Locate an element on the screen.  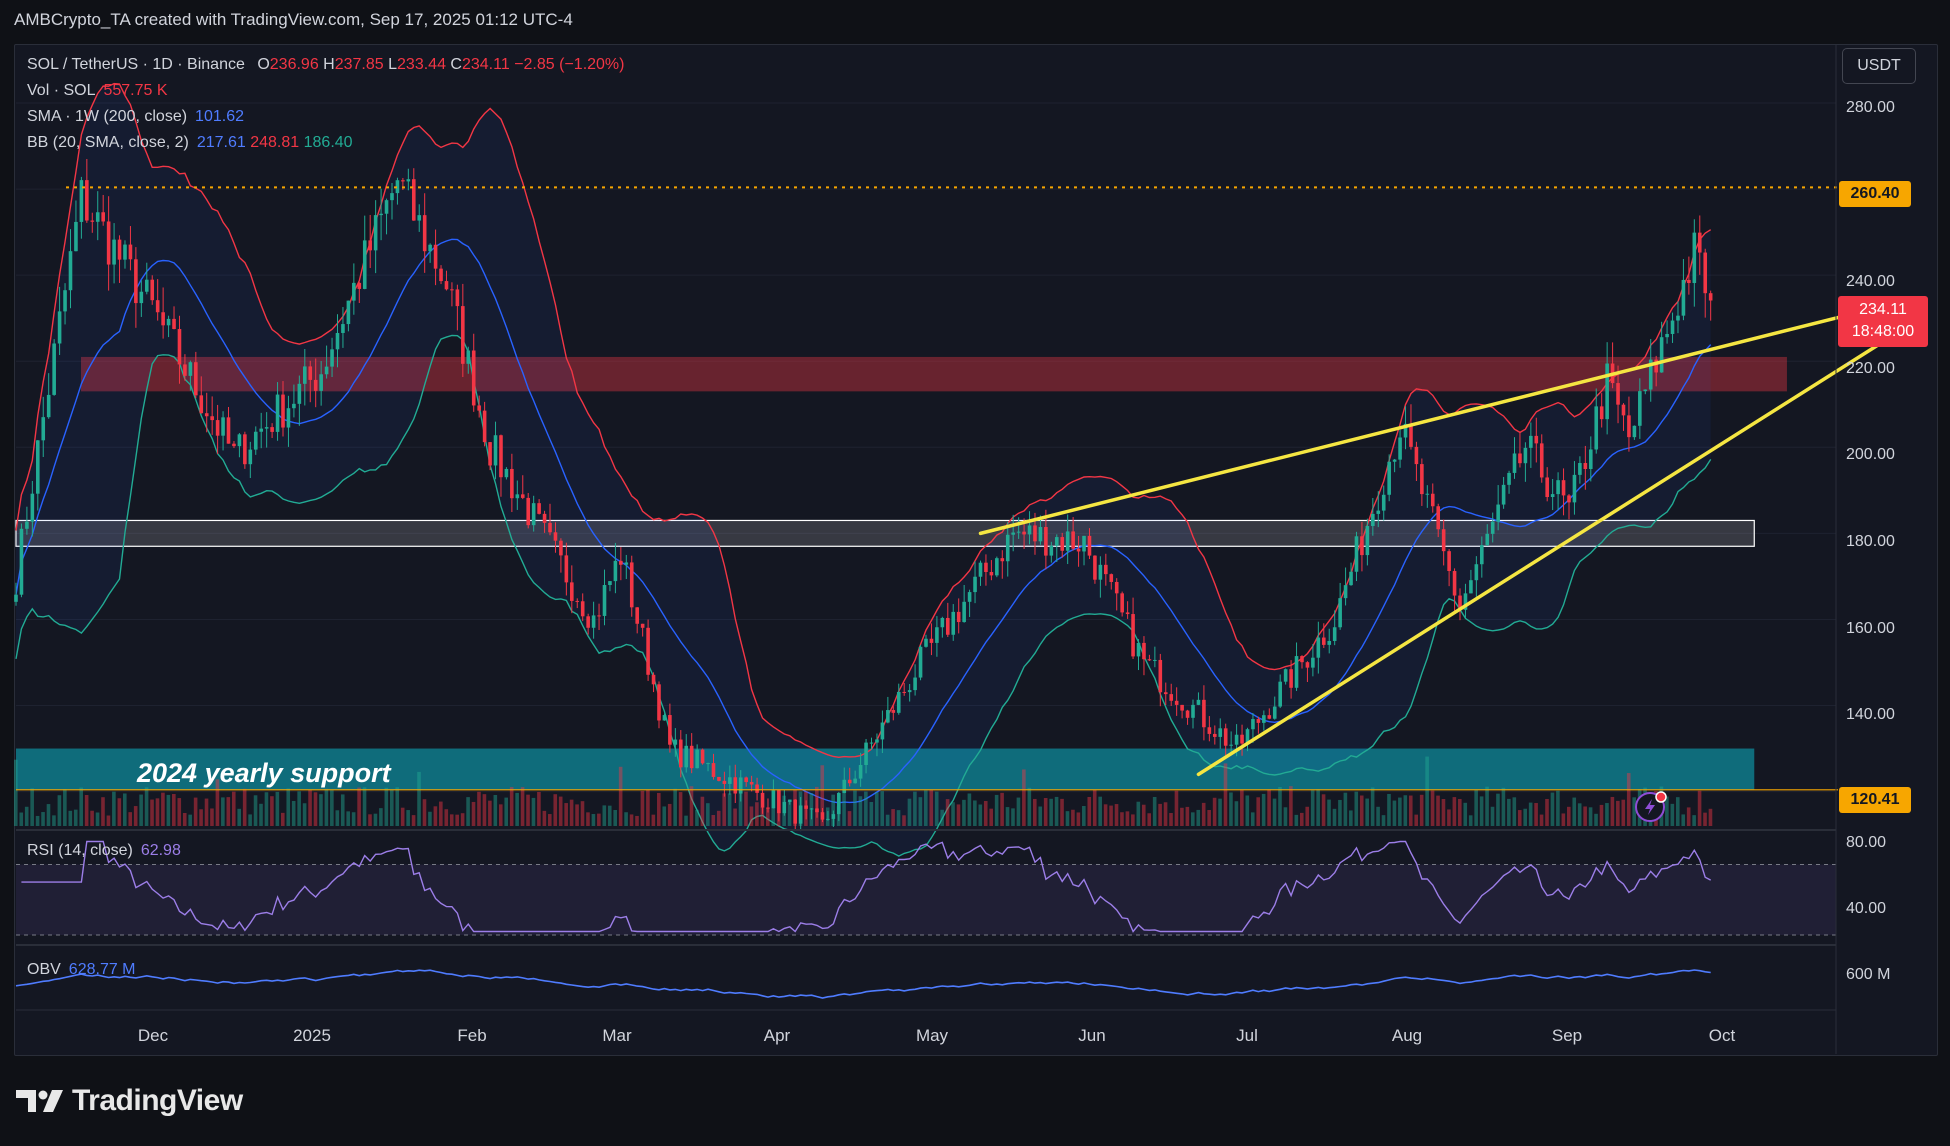
obv-label: OBV is located at coordinates (44, 969).